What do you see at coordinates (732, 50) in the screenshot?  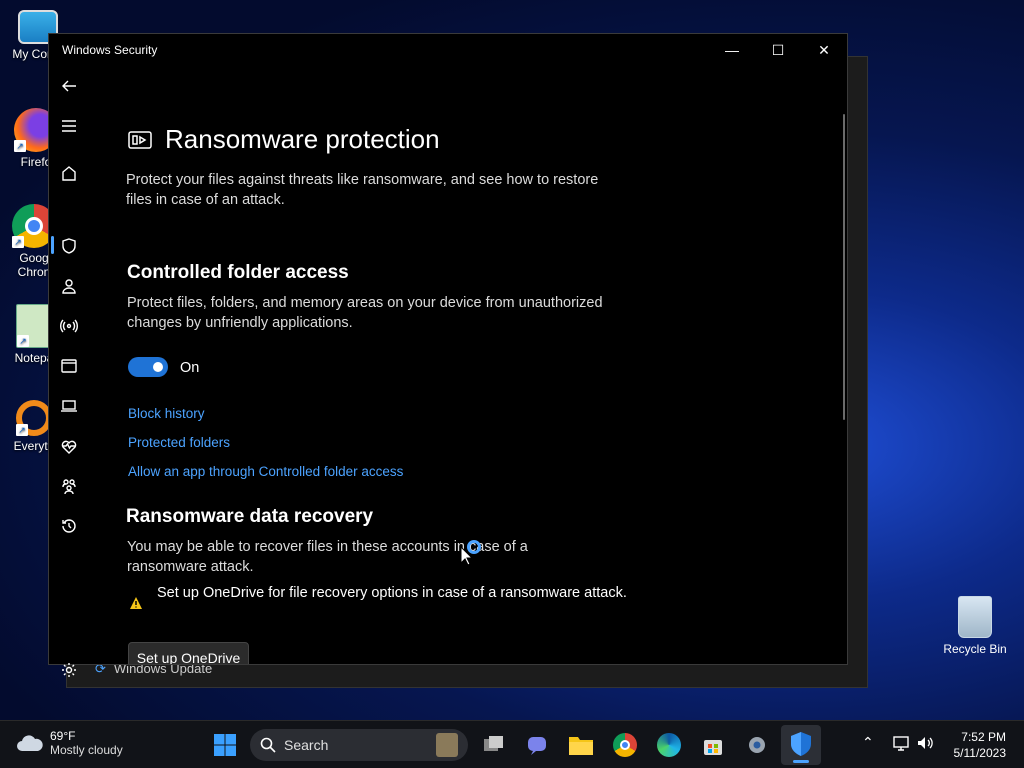 I see `minimize-button: —` at bounding box center [732, 50].